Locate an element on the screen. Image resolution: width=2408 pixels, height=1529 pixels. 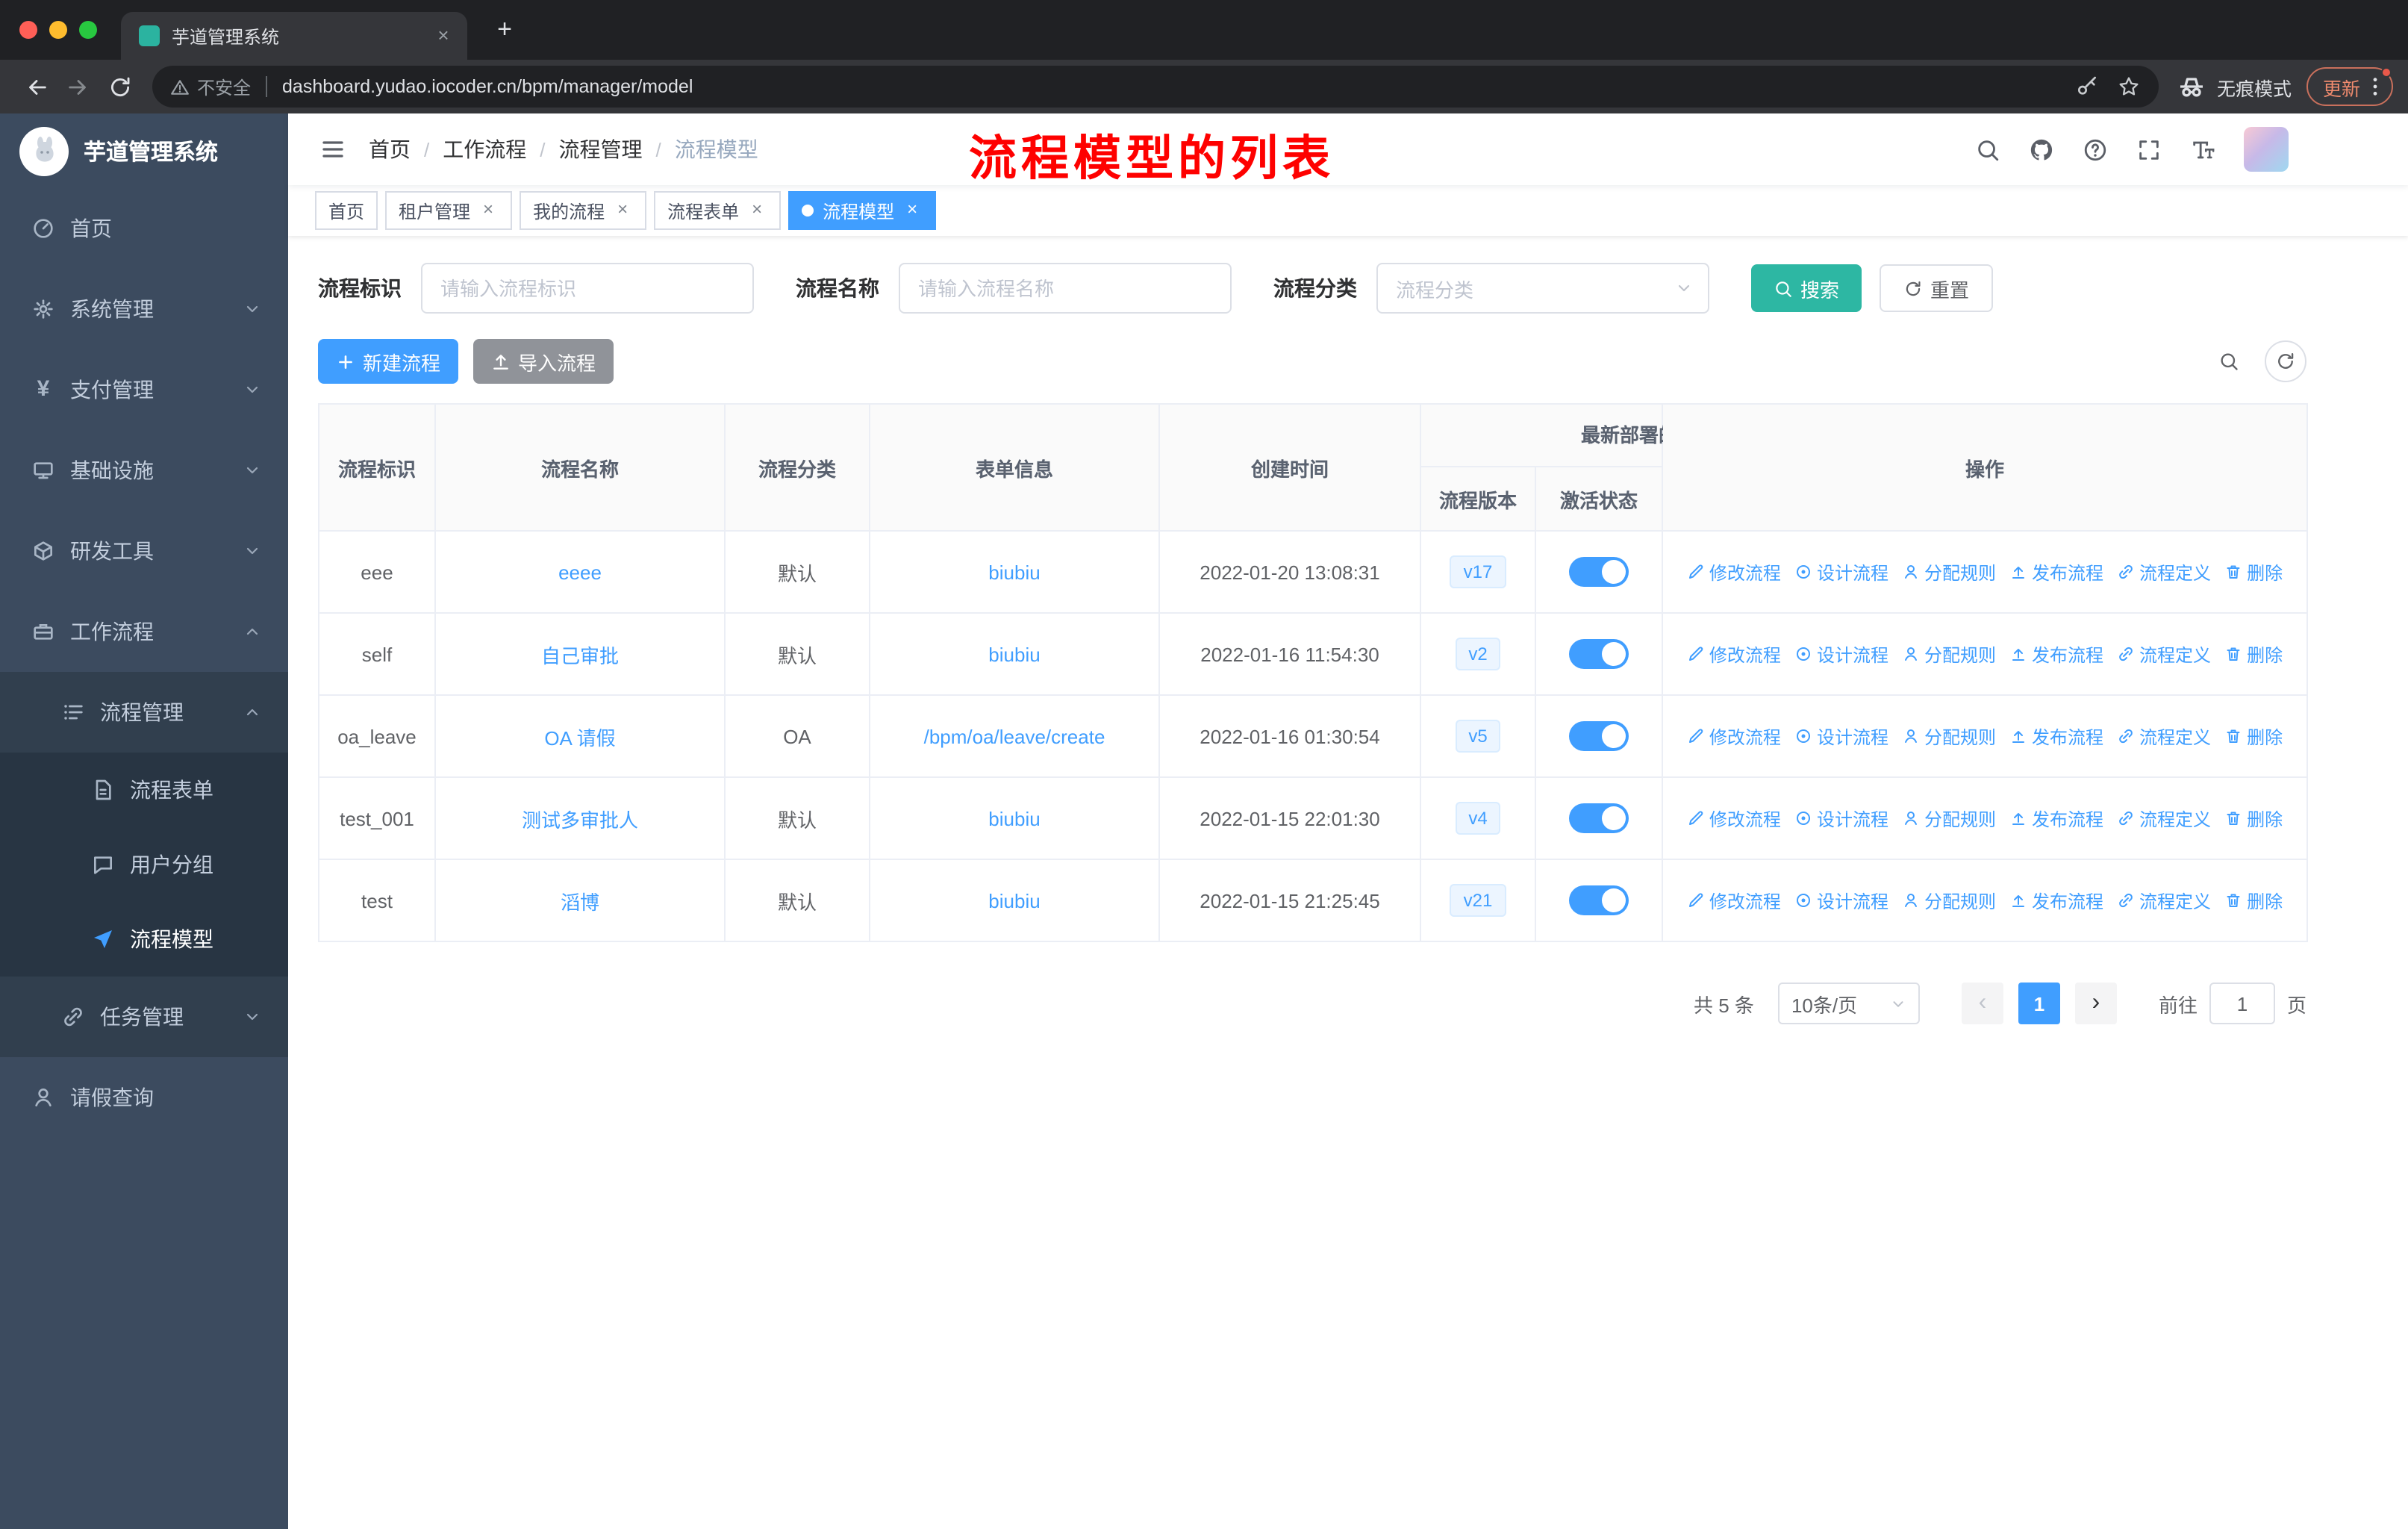
tag-tenant: 租户管理 × is located at coordinates (449, 211).